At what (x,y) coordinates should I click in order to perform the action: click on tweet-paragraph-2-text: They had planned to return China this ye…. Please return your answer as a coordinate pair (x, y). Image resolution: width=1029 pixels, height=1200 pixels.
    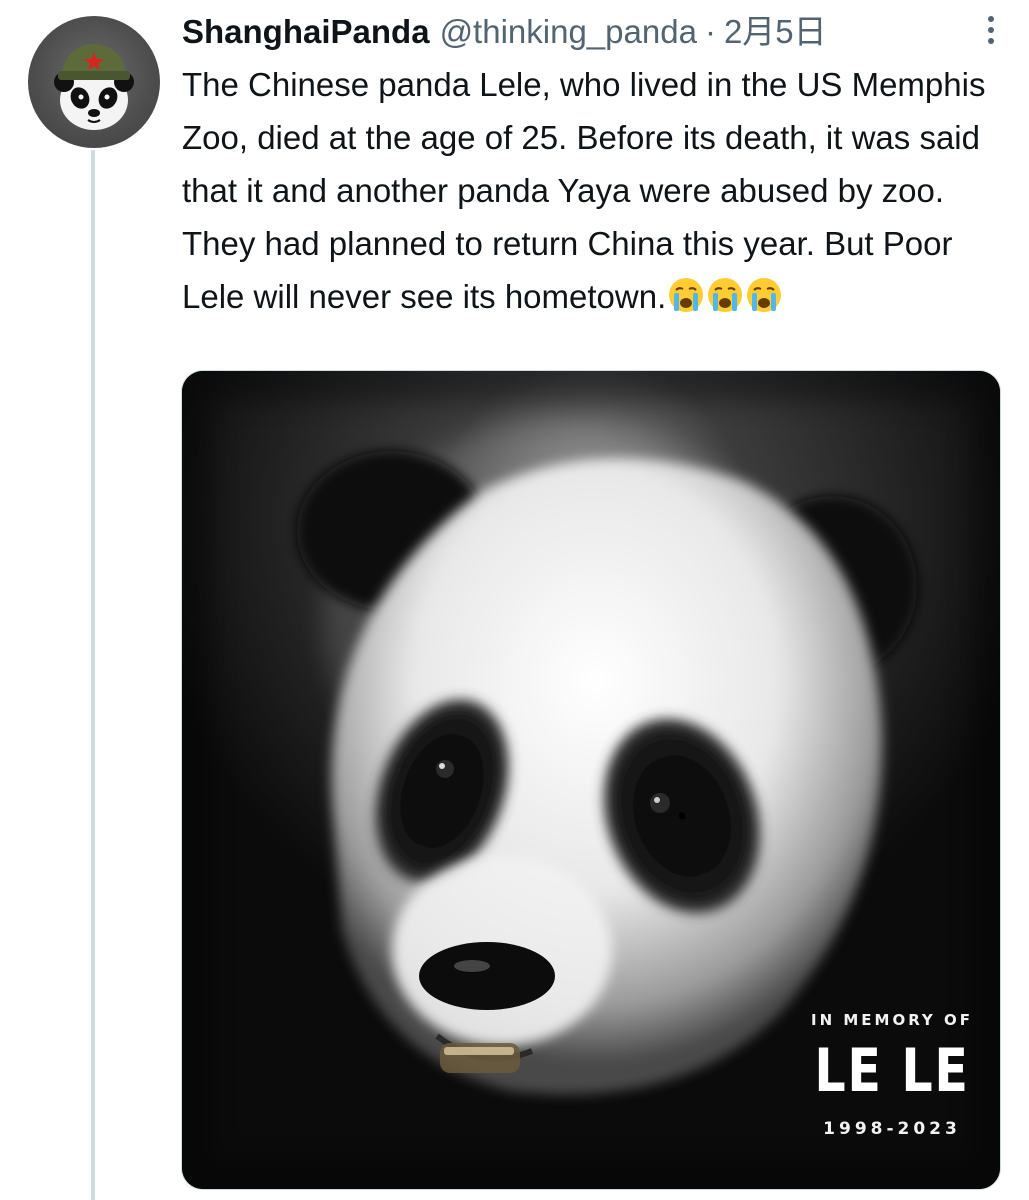
    Looking at the image, I should click on (567, 270).